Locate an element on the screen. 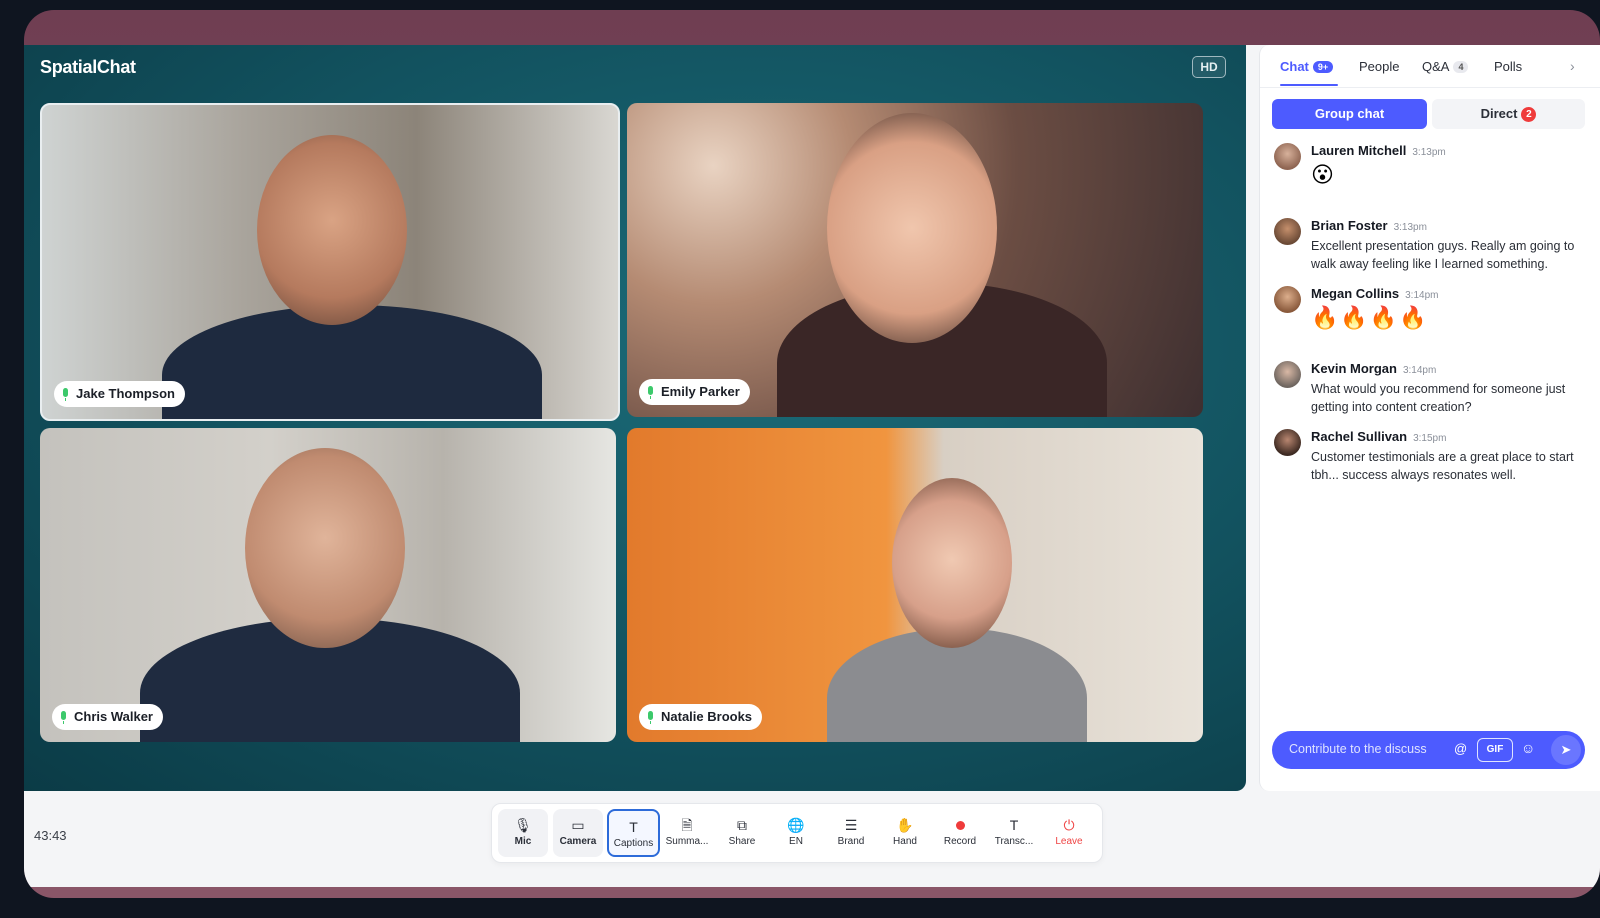 This screenshot has width=1600, height=918. group-chat-button: Group chat is located at coordinates (1349, 114).